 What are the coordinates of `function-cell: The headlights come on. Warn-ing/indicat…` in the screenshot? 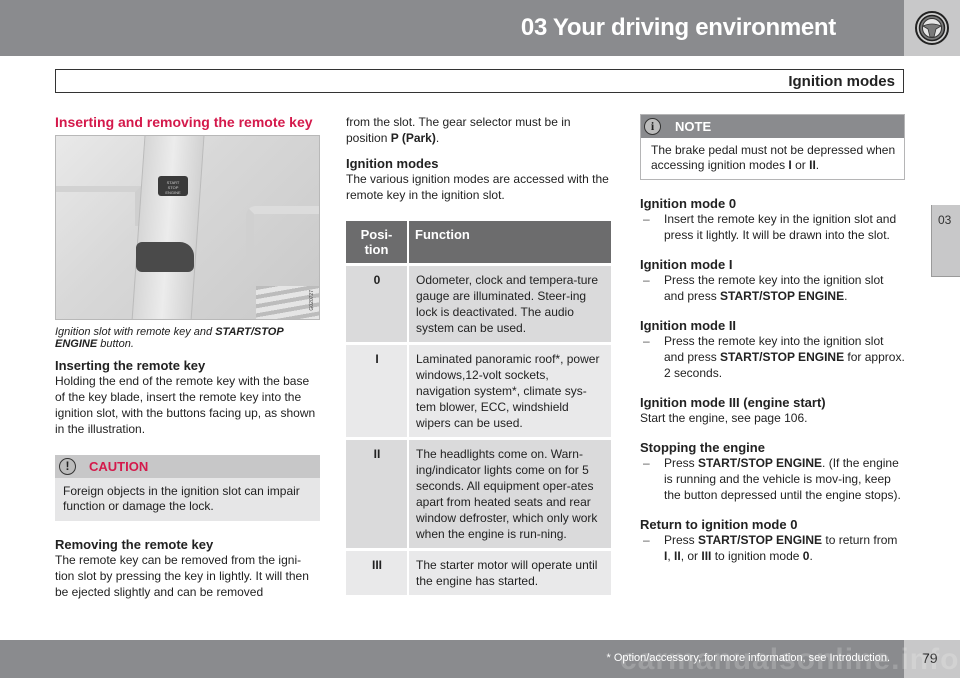 It's located at (509, 493).